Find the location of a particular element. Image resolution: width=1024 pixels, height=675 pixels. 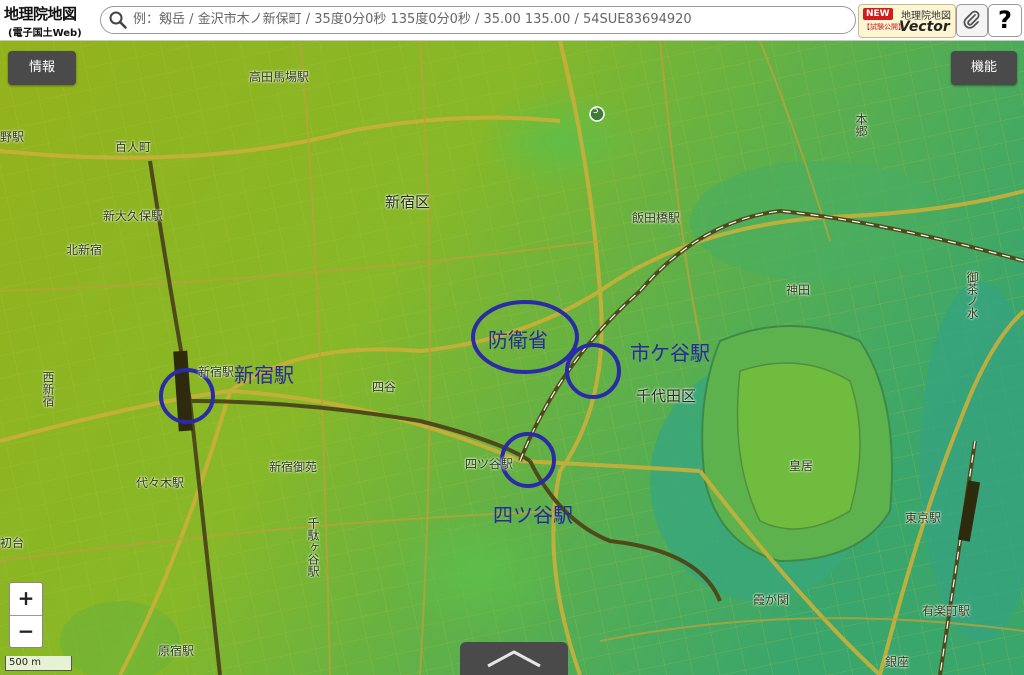

label-iidabashi: 飯田橋駅 is located at coordinates (656, 218).